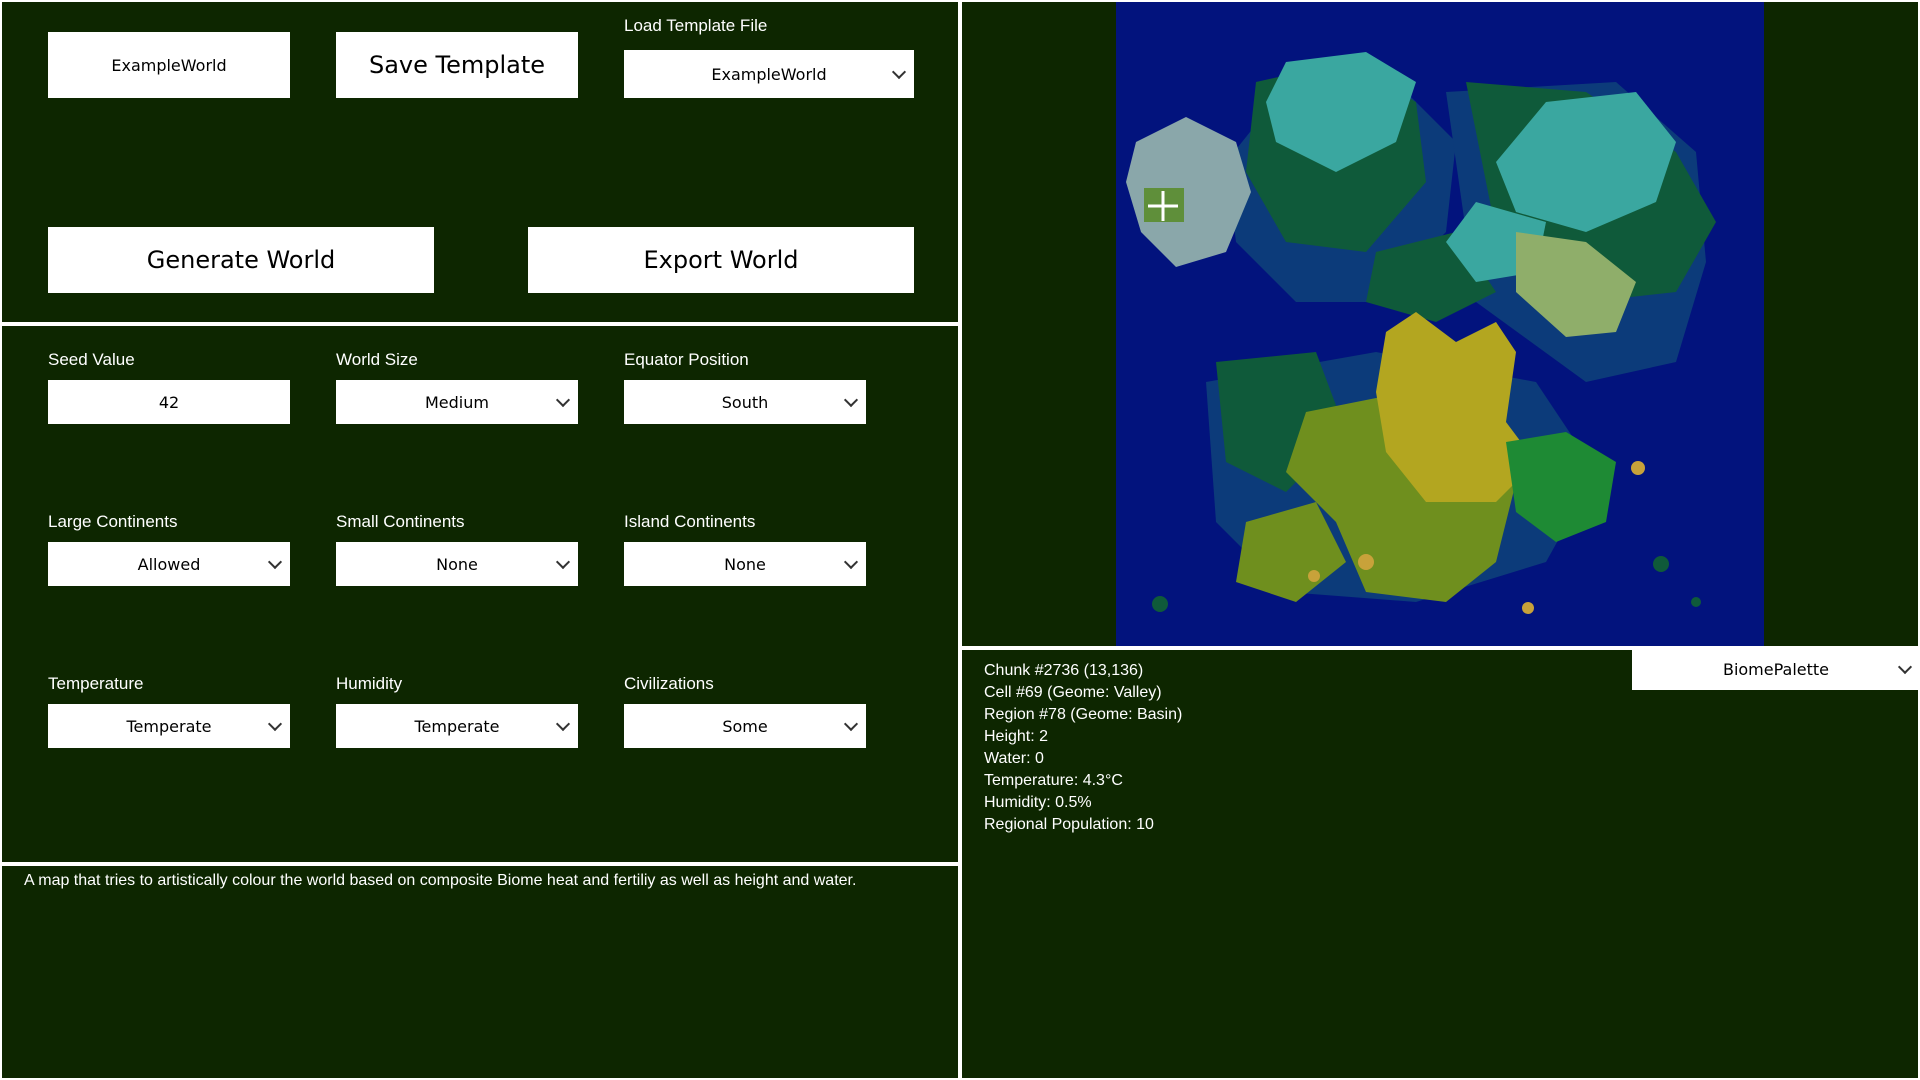 The width and height of the screenshot is (1920, 1080). I want to click on large-continents-value: Allowed, so click(169, 564).